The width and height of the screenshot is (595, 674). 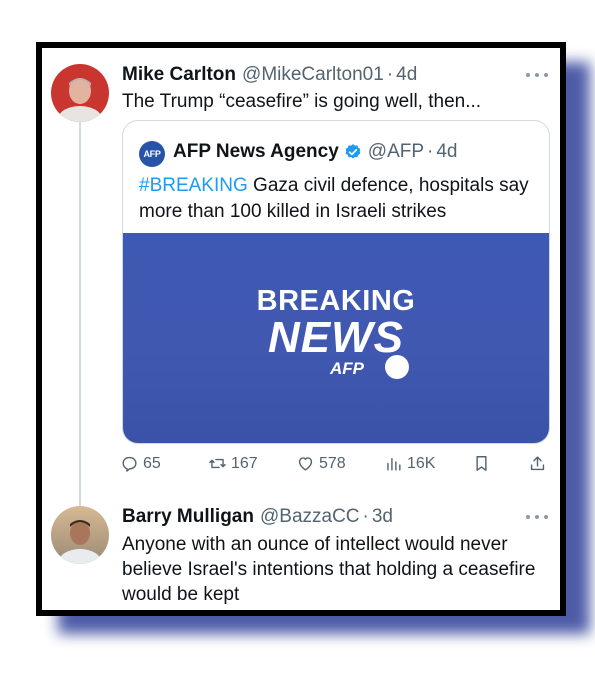 What do you see at coordinates (397, 367) in the screenshot?
I see `afp-logo-dot` at bounding box center [397, 367].